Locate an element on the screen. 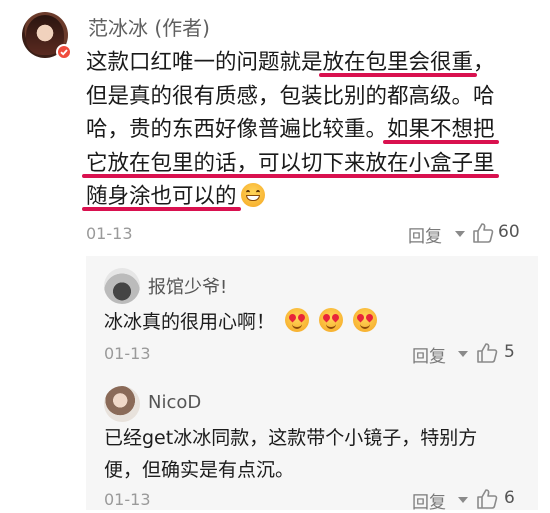 The height and width of the screenshot is (513, 550). comment-text-segment: 哈，贵的东西好像普遍比较重。 is located at coordinates (237, 129).